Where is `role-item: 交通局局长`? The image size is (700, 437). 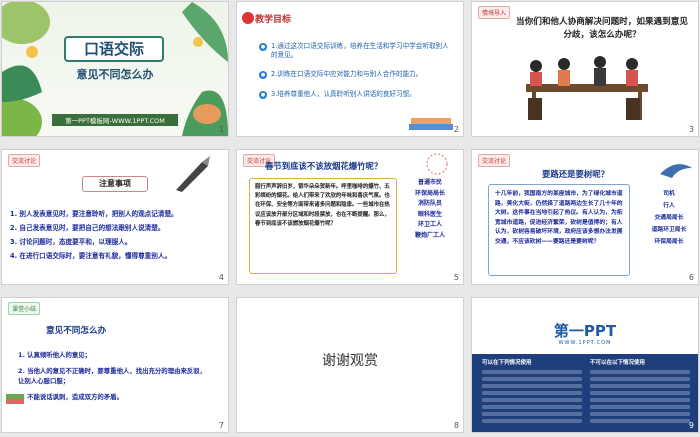 role-item: 交通局局长 is located at coordinates (669, 218).